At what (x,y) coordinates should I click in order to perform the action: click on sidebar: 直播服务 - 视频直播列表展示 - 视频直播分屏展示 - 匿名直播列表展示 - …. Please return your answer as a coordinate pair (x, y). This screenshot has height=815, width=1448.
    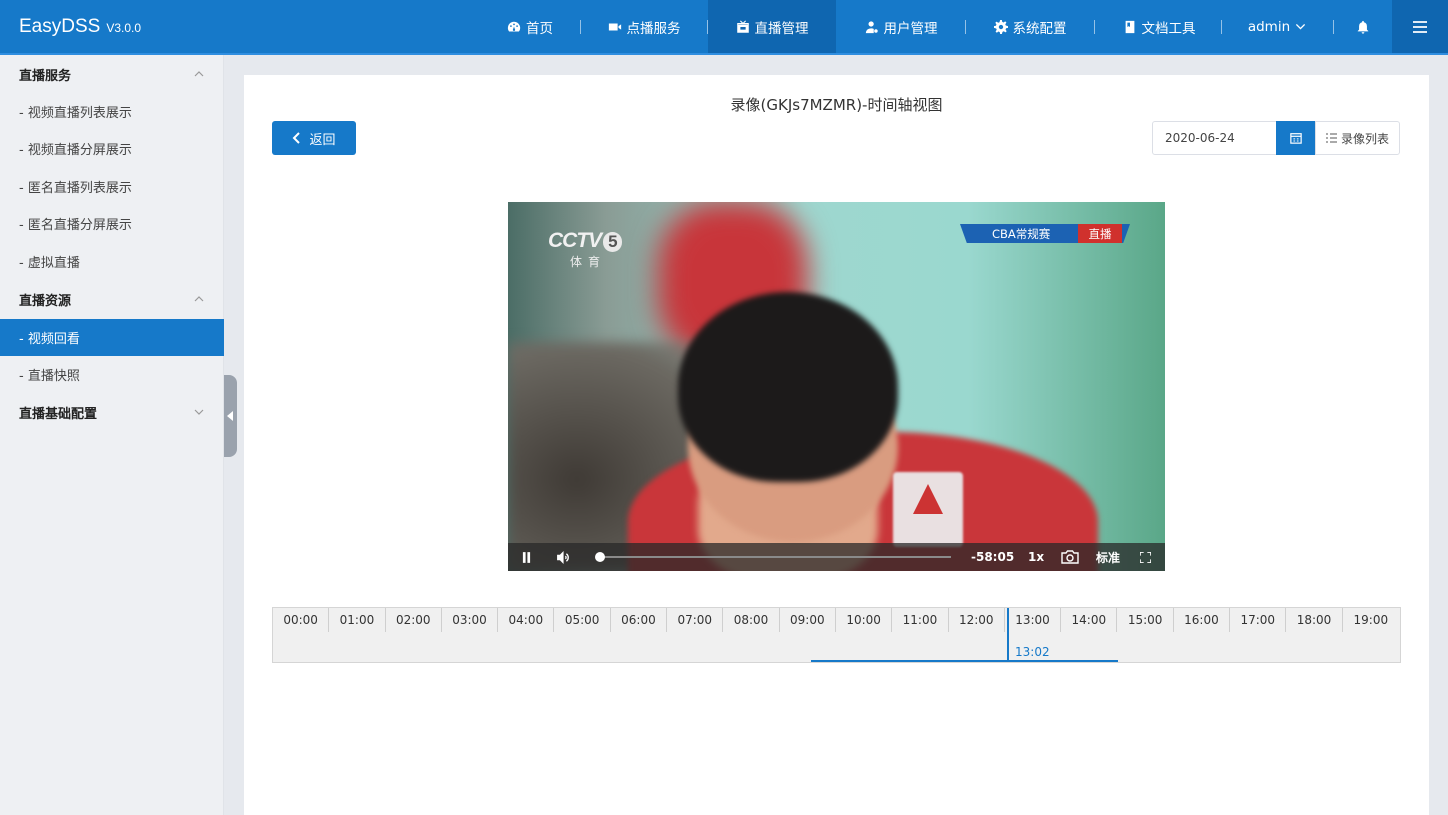
    Looking at the image, I should click on (112, 435).